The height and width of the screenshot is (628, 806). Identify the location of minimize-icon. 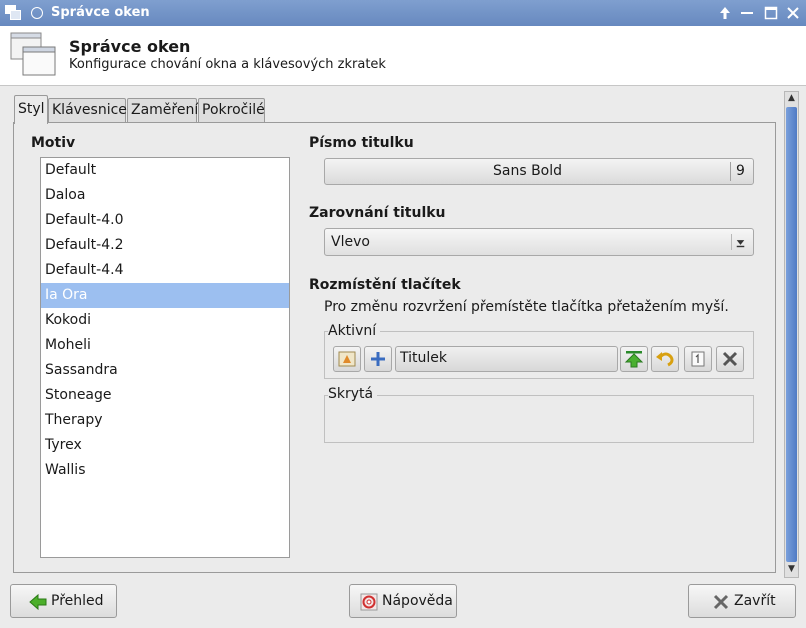
(747, 13).